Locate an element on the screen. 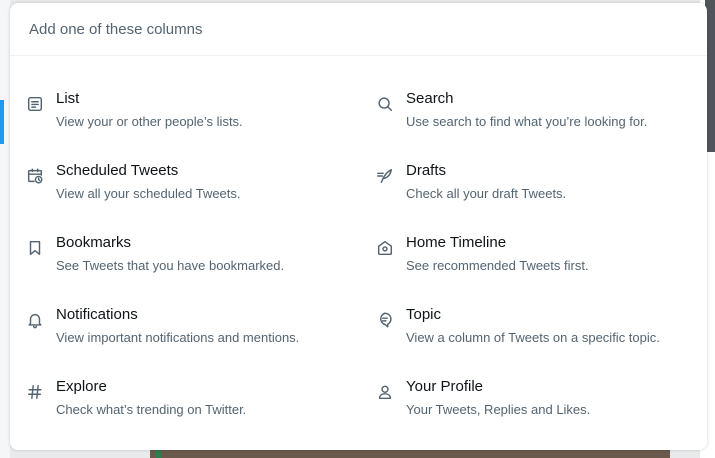  background-image-accent is located at coordinates (158, 454).